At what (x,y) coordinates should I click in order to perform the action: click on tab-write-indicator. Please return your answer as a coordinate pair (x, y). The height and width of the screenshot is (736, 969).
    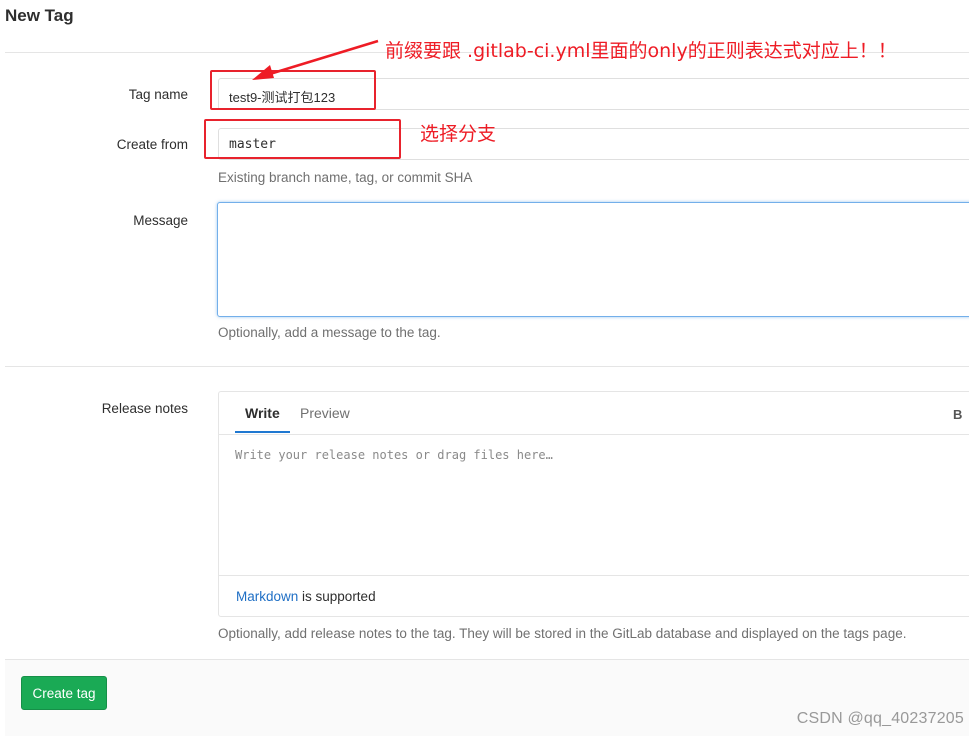
    Looking at the image, I should click on (262, 432).